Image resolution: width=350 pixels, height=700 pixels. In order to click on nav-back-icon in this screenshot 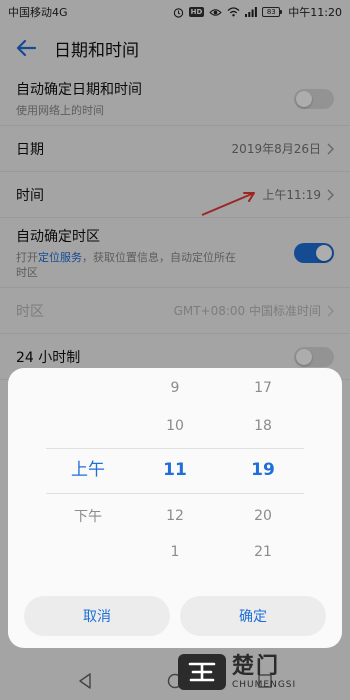, I will do `click(85, 681)`.